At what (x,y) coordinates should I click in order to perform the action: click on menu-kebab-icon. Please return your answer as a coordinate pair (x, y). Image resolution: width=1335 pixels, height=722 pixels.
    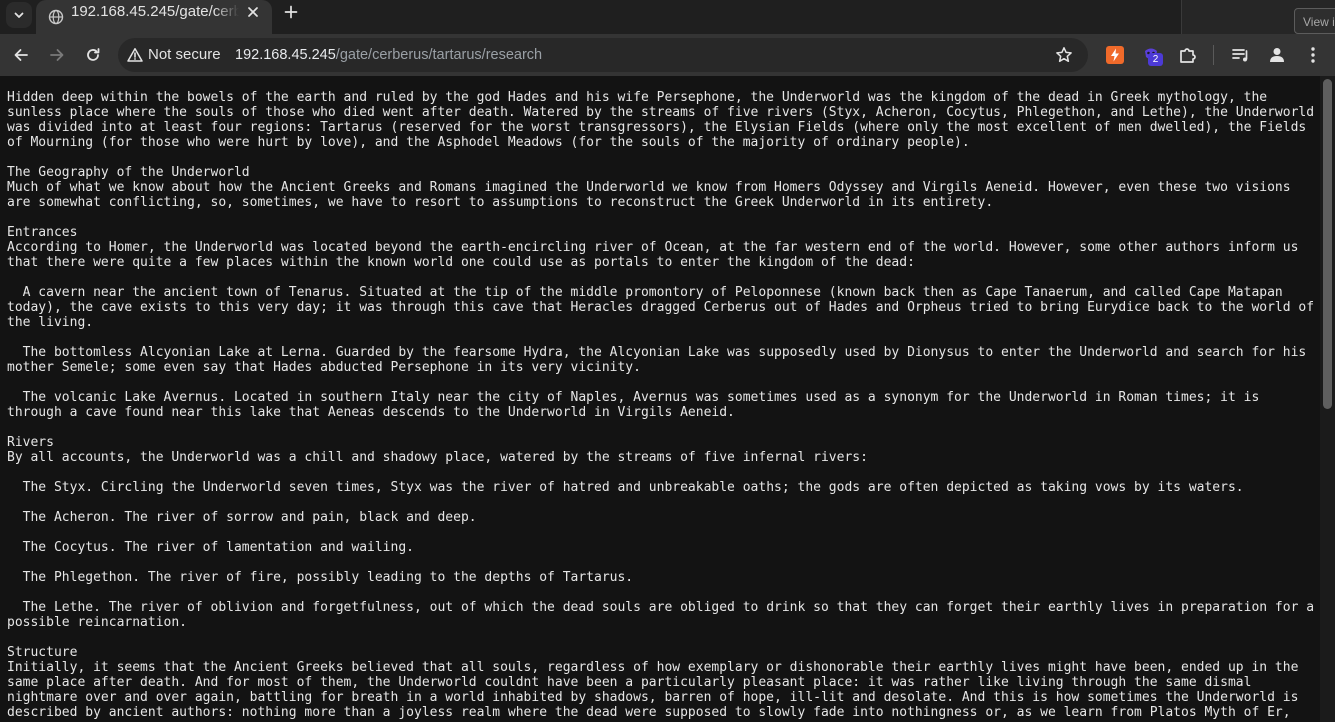
    Looking at the image, I should click on (1313, 55).